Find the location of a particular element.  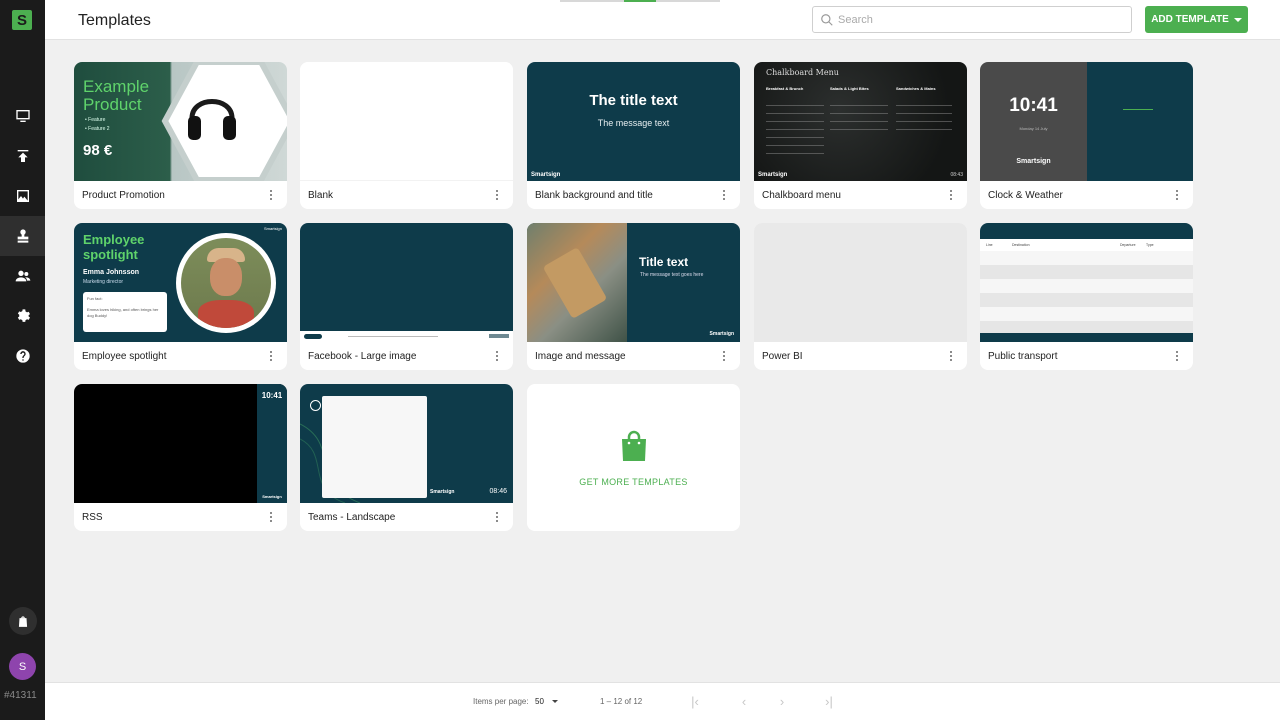

menu-column-heading: Breakfast & Brunch is located at coordinates (785, 88).